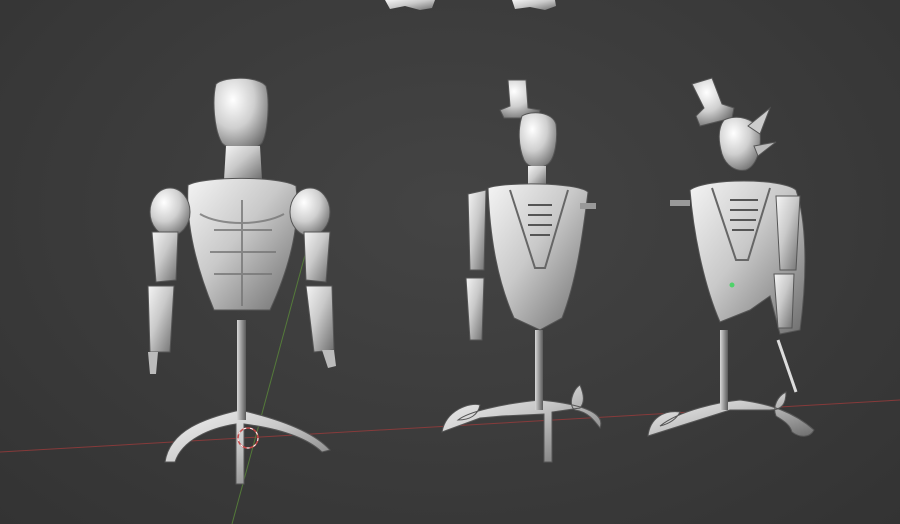  Describe the element at coordinates (731, 257) in the screenshot. I see `mannequin-tailcoat-tophat` at that location.